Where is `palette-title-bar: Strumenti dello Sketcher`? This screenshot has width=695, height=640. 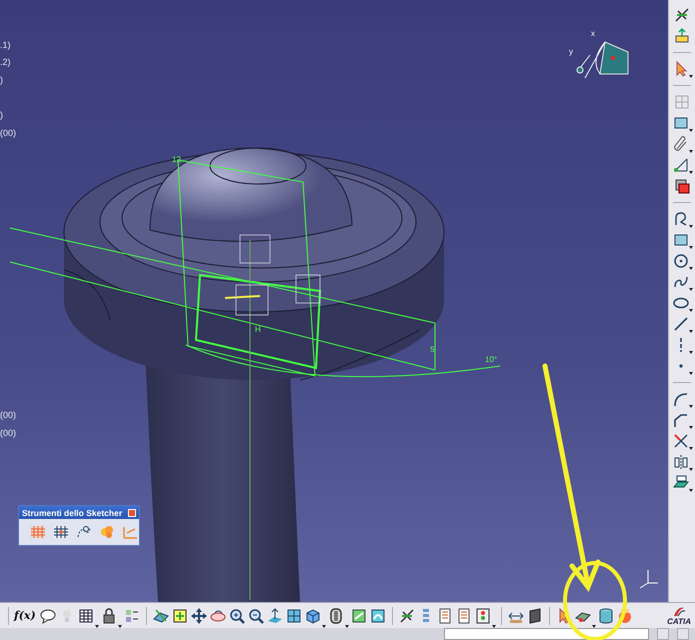
palette-title-bar: Strumenti dello Sketcher is located at coordinates (79, 512).